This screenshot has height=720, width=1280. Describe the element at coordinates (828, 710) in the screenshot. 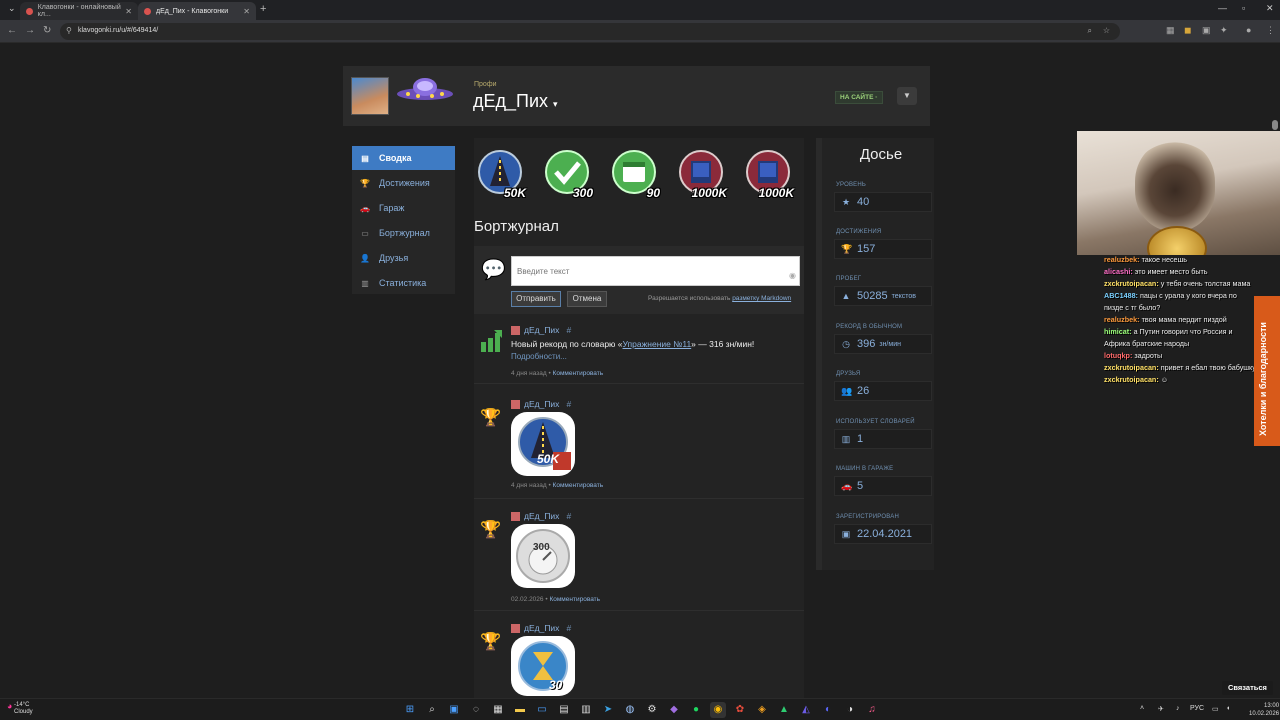

I see `discord-icon: ◐` at that location.